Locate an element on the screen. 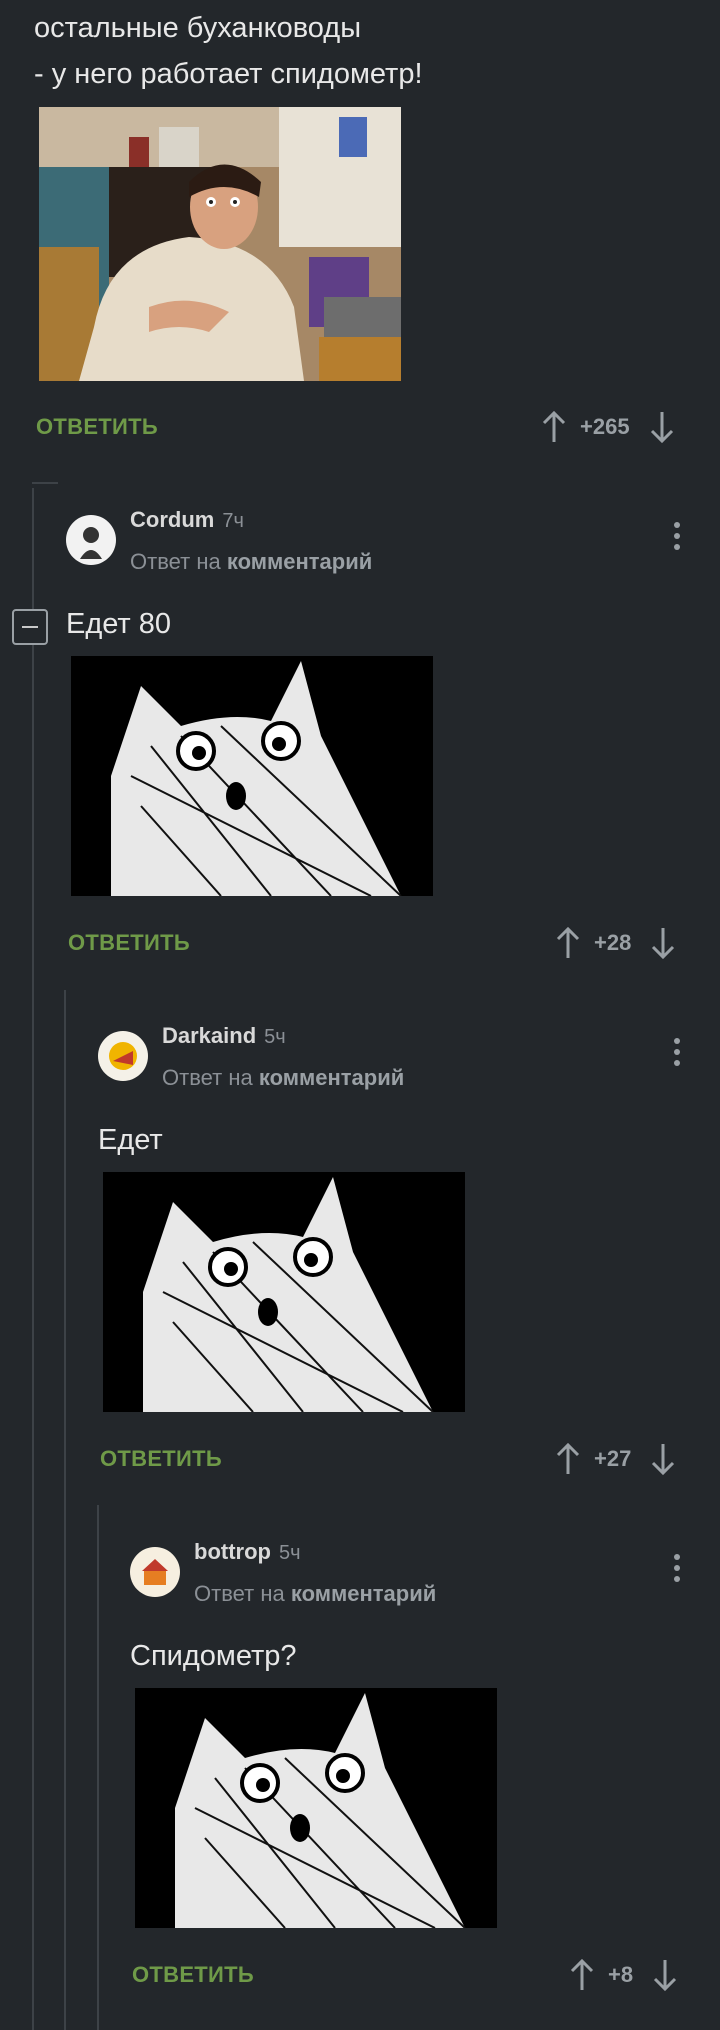 The width and height of the screenshot is (720, 2030). score: +265 is located at coordinates (605, 426).